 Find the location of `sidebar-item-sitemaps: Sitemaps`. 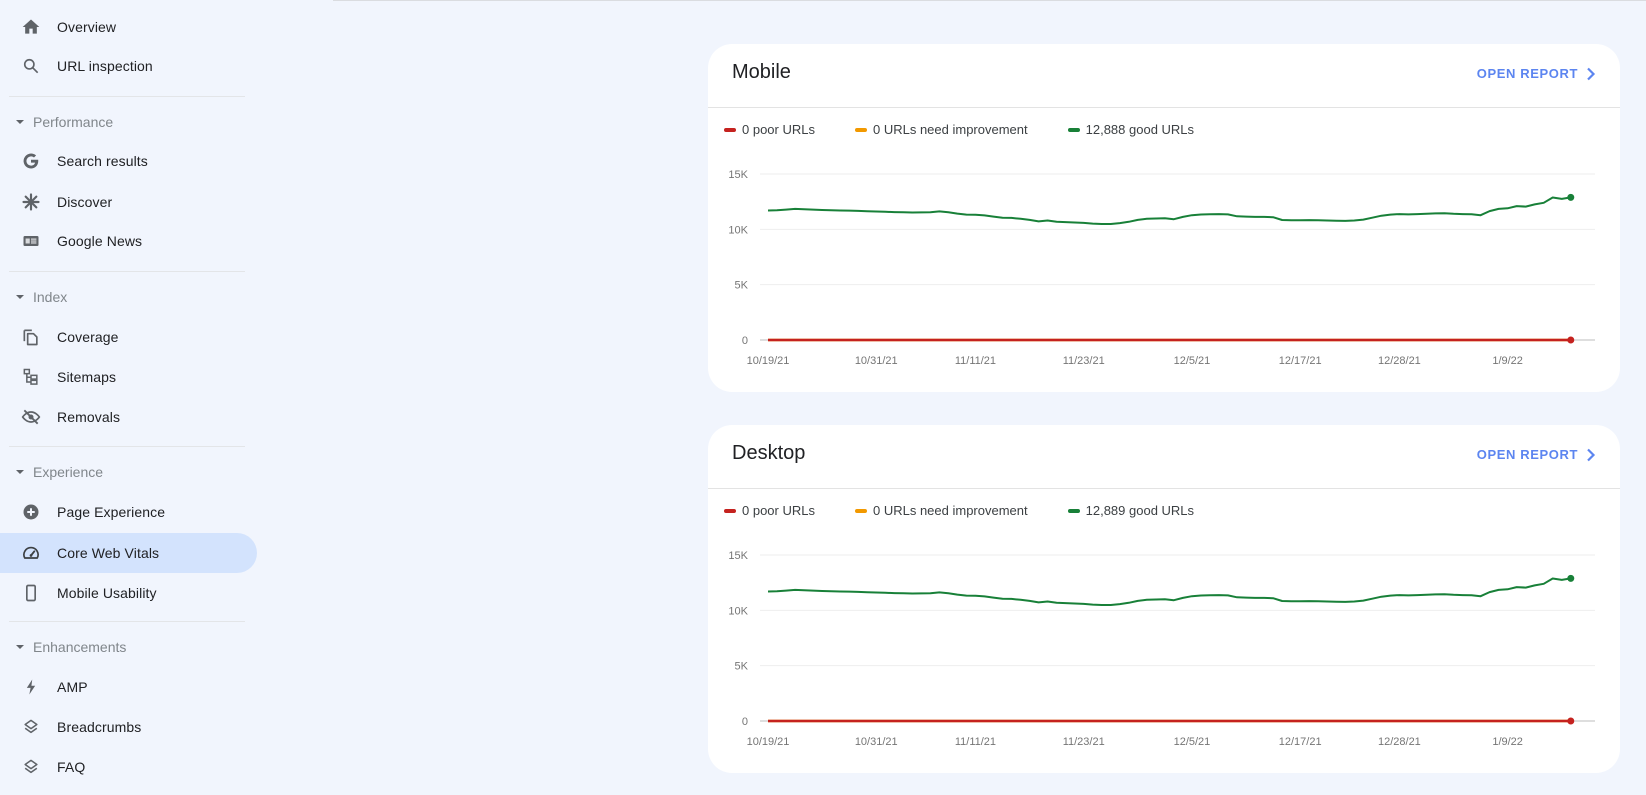

sidebar-item-sitemaps: Sitemaps is located at coordinates (128, 377).